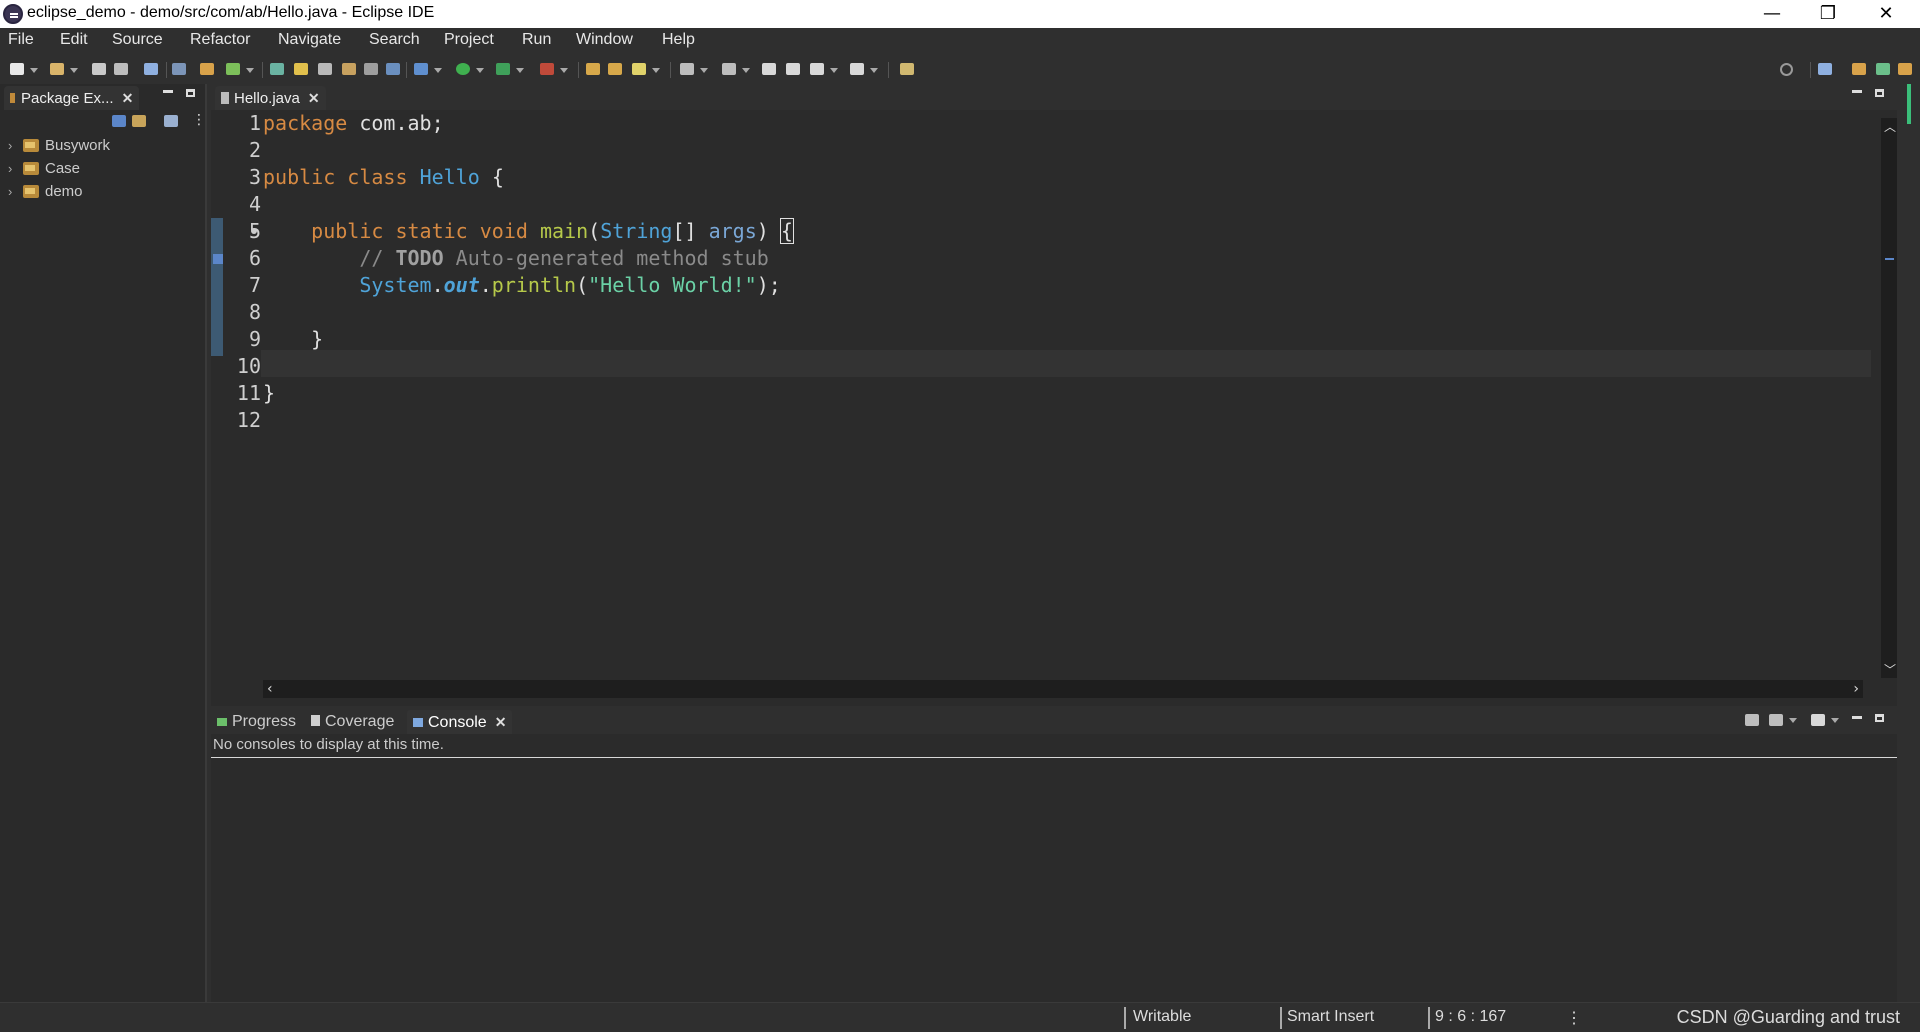 Image resolution: width=1920 pixels, height=1032 pixels. I want to click on display-console-dropdown-icon, so click(1793, 720).